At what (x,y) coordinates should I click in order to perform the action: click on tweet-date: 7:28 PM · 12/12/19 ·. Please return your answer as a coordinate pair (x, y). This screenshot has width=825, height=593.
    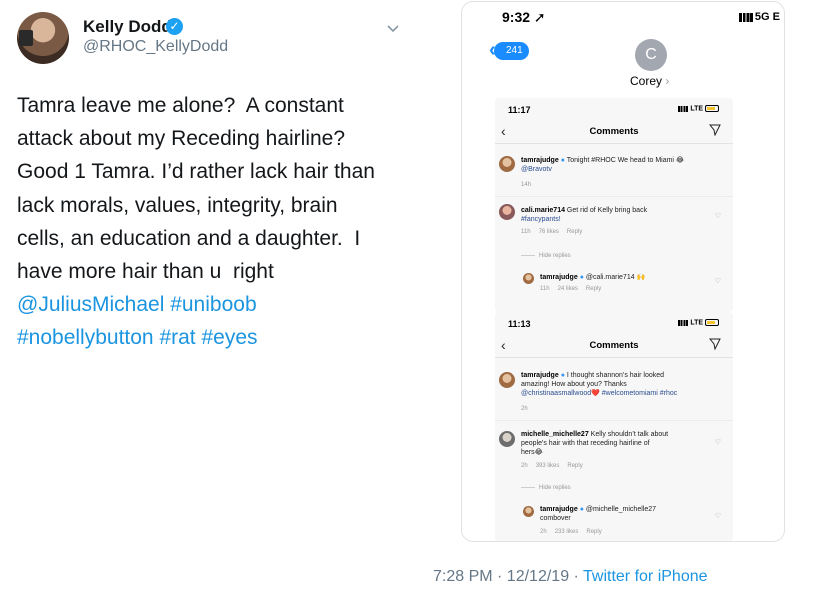
    Looking at the image, I should click on (508, 576).